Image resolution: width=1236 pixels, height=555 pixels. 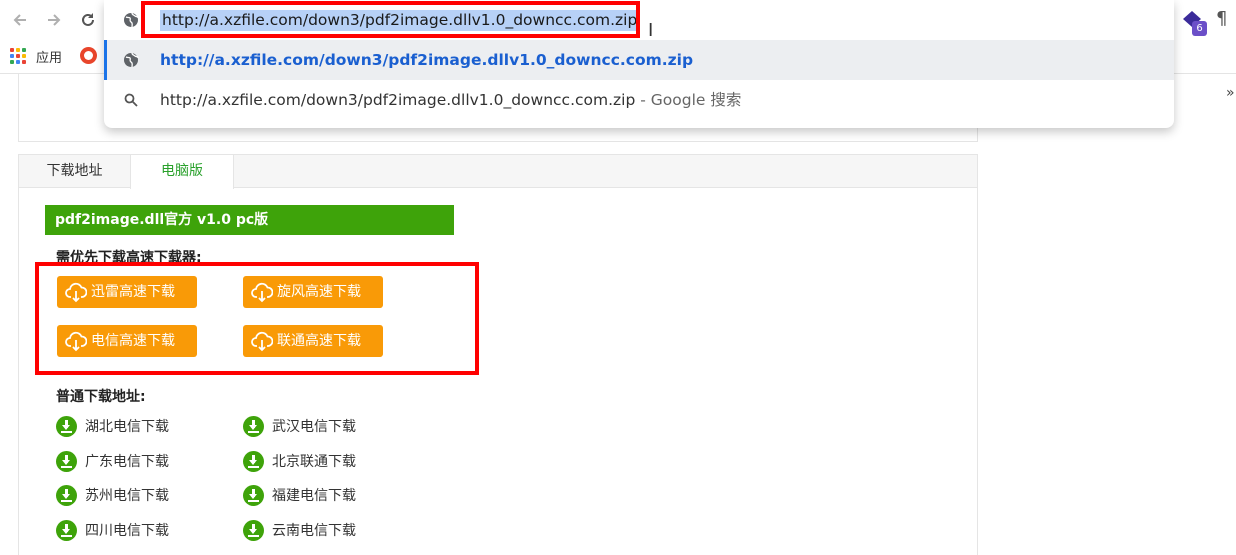 What do you see at coordinates (127, 531) in the screenshot?
I see `link-label: 四川电信下载` at bounding box center [127, 531].